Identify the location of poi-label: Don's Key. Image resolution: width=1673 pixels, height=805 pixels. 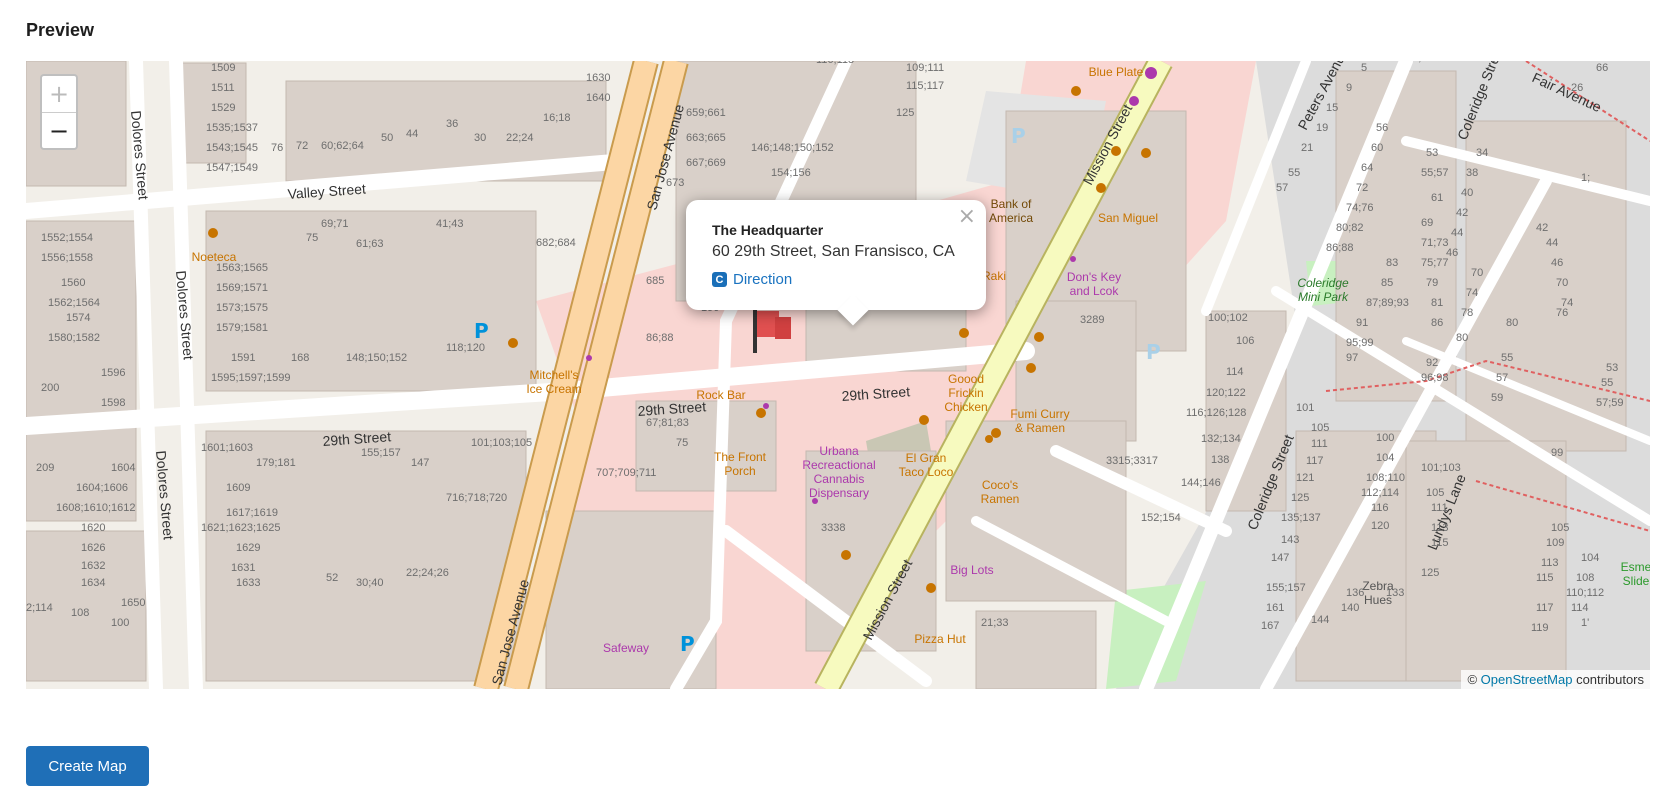
(1094, 277).